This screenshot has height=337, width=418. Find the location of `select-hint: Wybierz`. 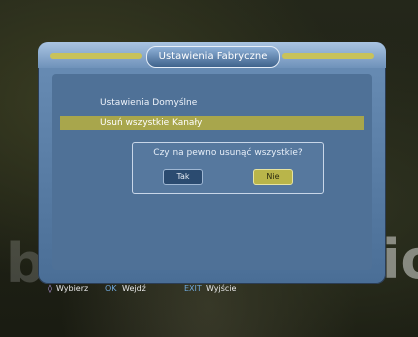

select-hint: Wybierz is located at coordinates (72, 288).